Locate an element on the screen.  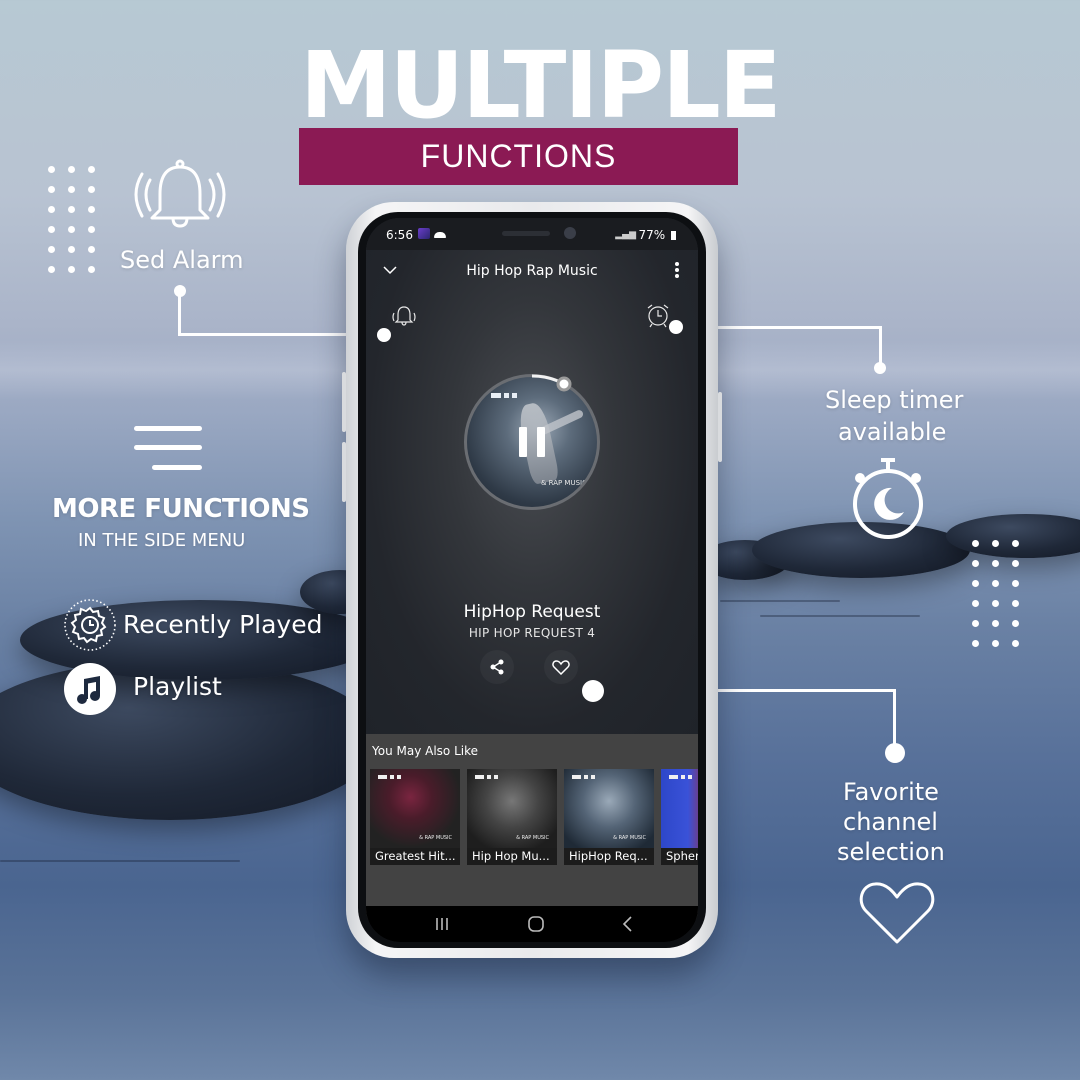
track-subtitle: HIP HOP REQUEST 4 is located at coordinates (532, 633).